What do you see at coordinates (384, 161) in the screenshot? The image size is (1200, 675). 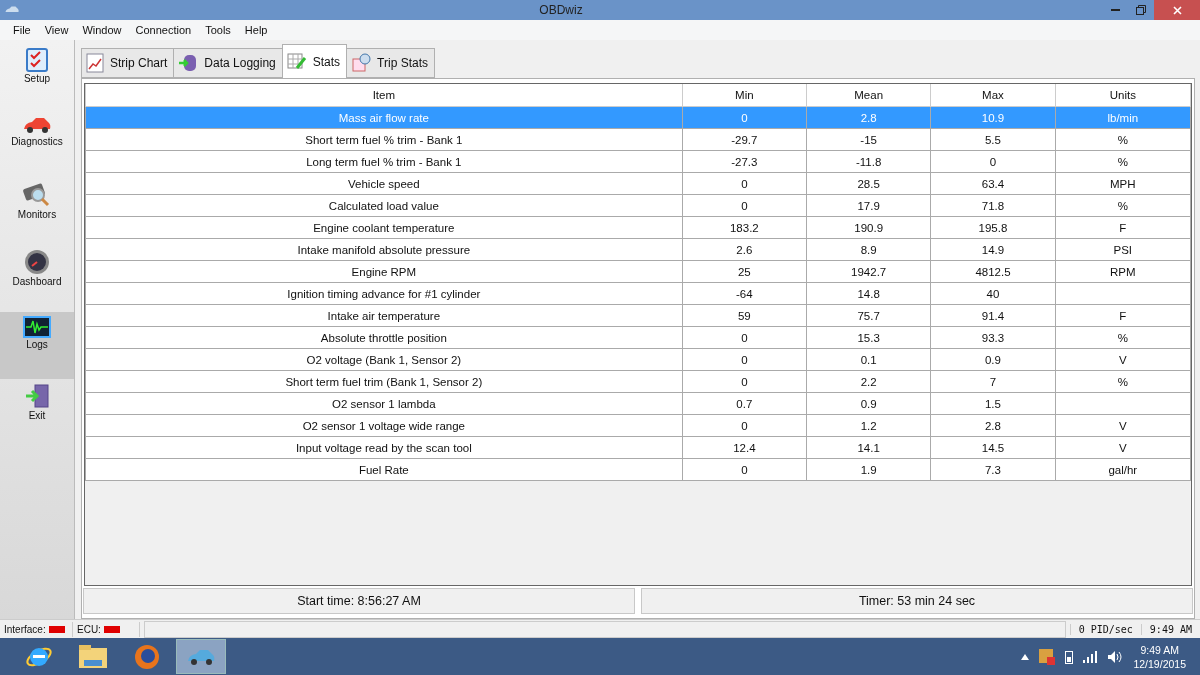 I see `table-cell: Long term fuel % trim - Bank 1` at bounding box center [384, 161].